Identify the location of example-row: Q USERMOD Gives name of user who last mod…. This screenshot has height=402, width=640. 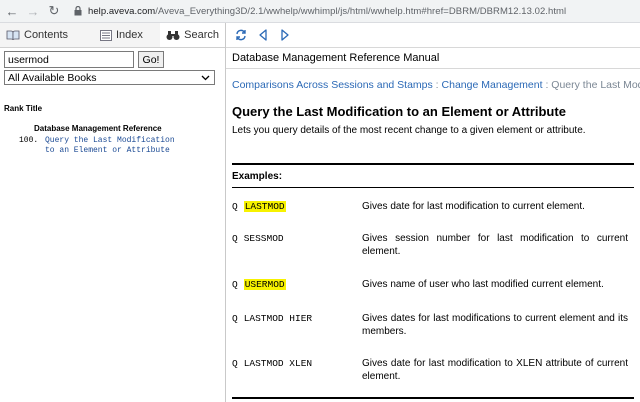
(432, 285).